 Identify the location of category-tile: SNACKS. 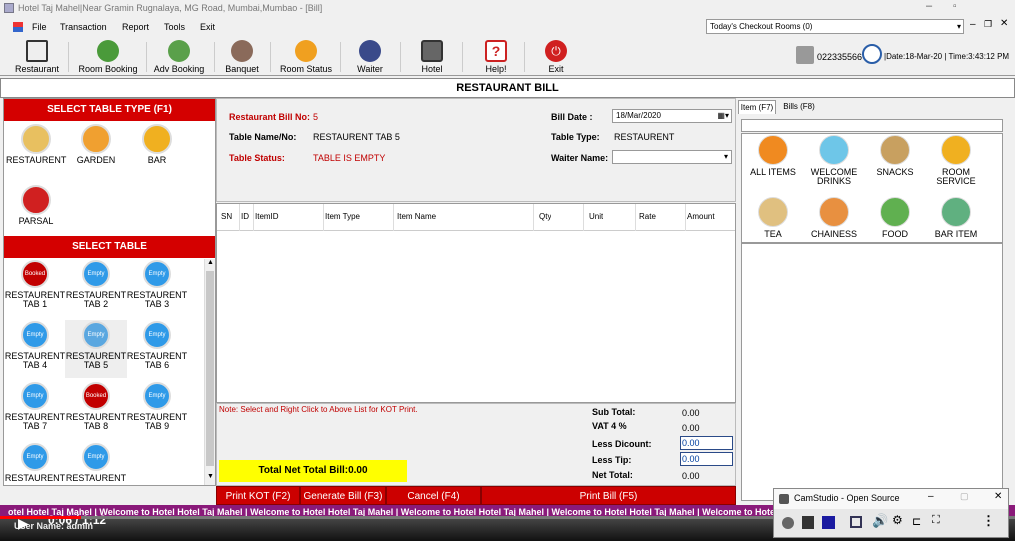
(895, 164).